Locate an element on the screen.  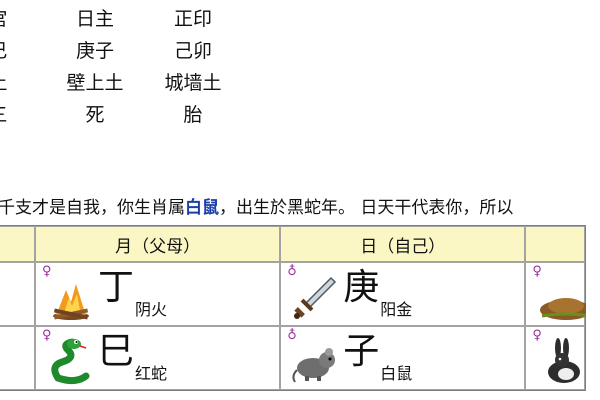
header-day: 日（自己） is located at coordinates (403, 244).